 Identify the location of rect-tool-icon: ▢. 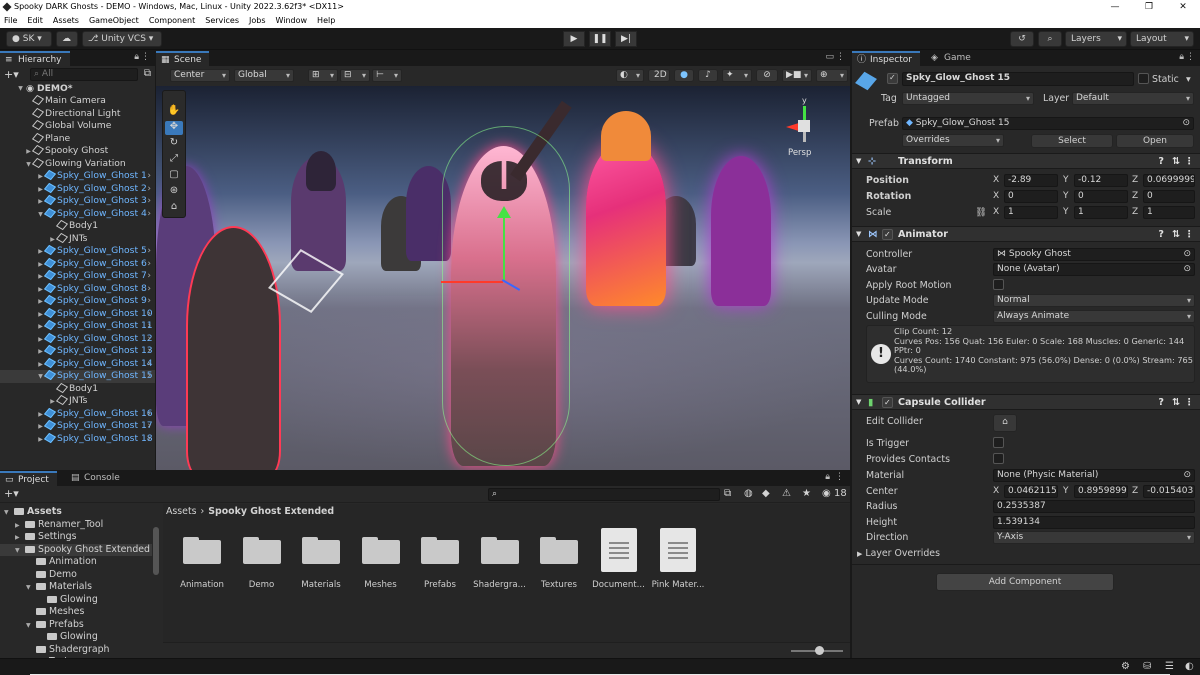
(174, 176).